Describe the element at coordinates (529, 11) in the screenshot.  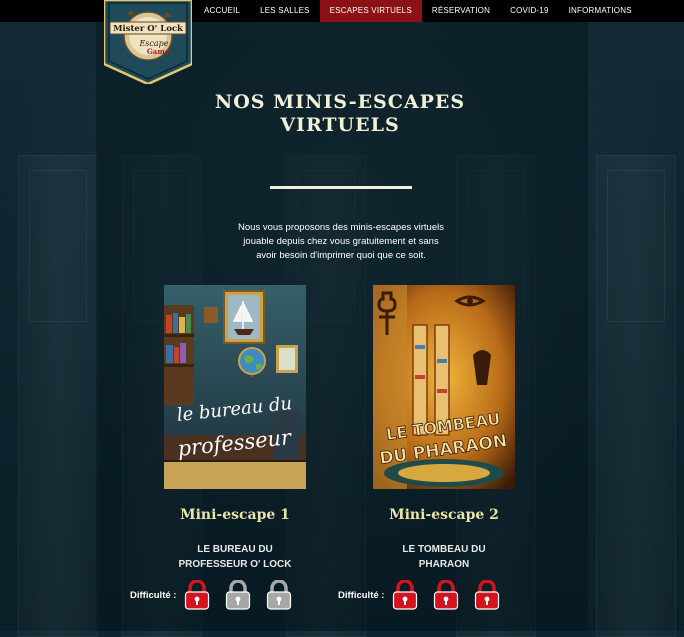
I see `nav-item-covid-19: COVID-19` at that location.